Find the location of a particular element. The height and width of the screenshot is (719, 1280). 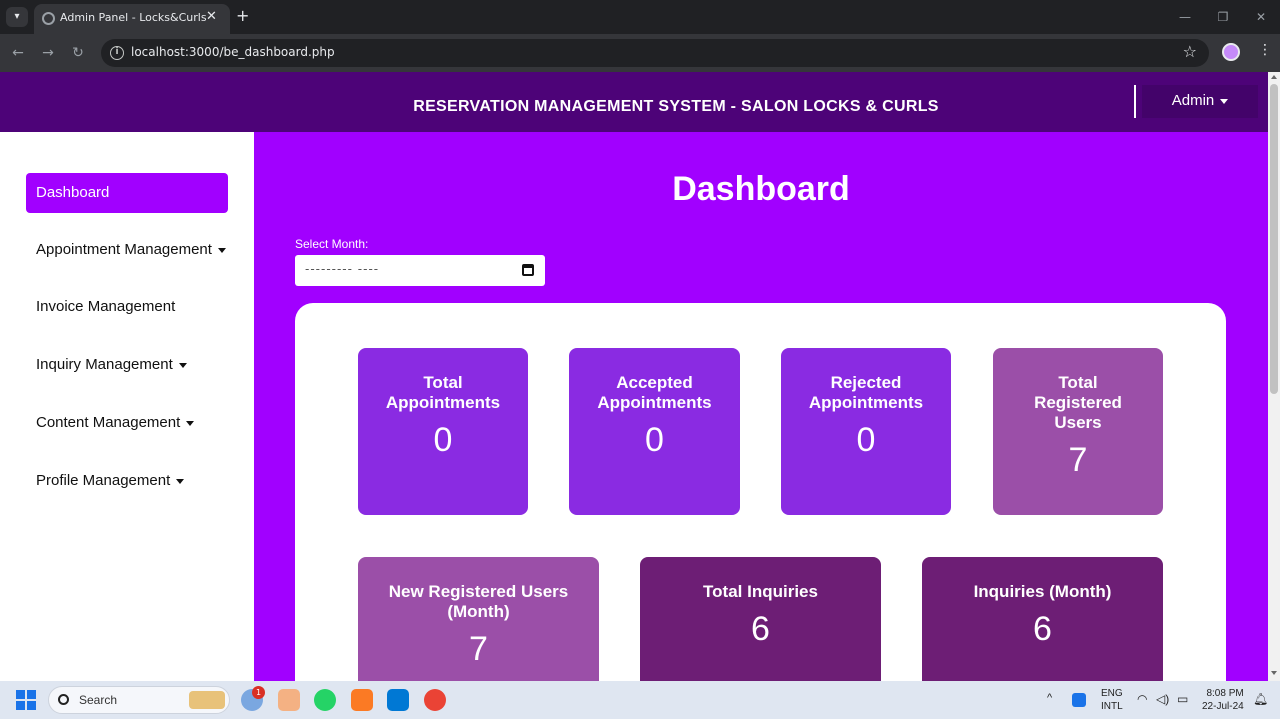

restore-button: ❐ is located at coordinates (1223, 17).